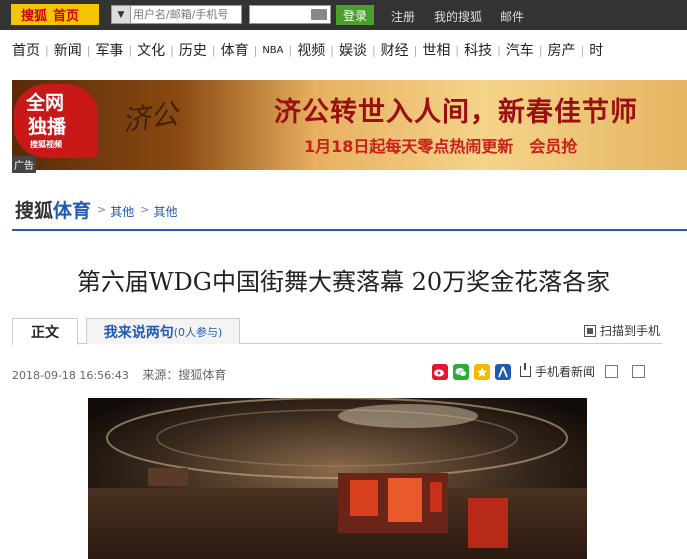 The width and height of the screenshot is (687, 559). I want to click on breadcrumb-crumb-2: 其他, so click(165, 211).